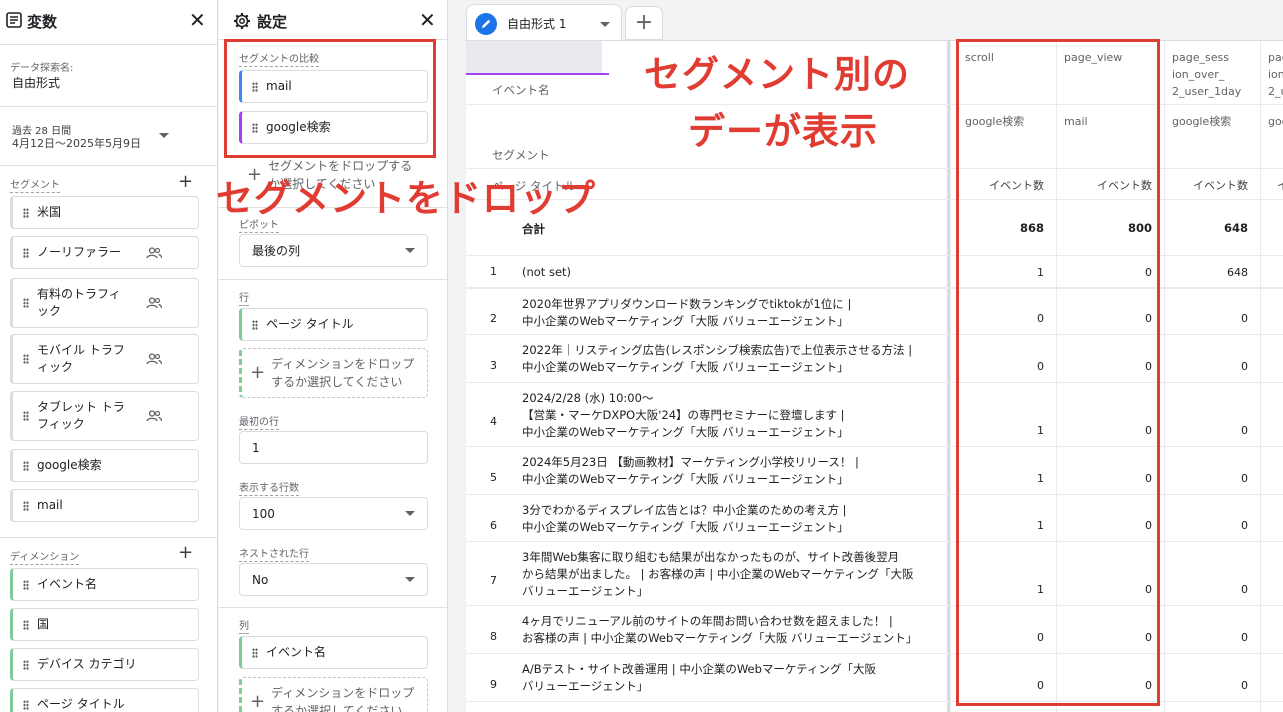 The height and width of the screenshot is (712, 1283). I want to click on column-metric-name: イ, so click(1280, 185).